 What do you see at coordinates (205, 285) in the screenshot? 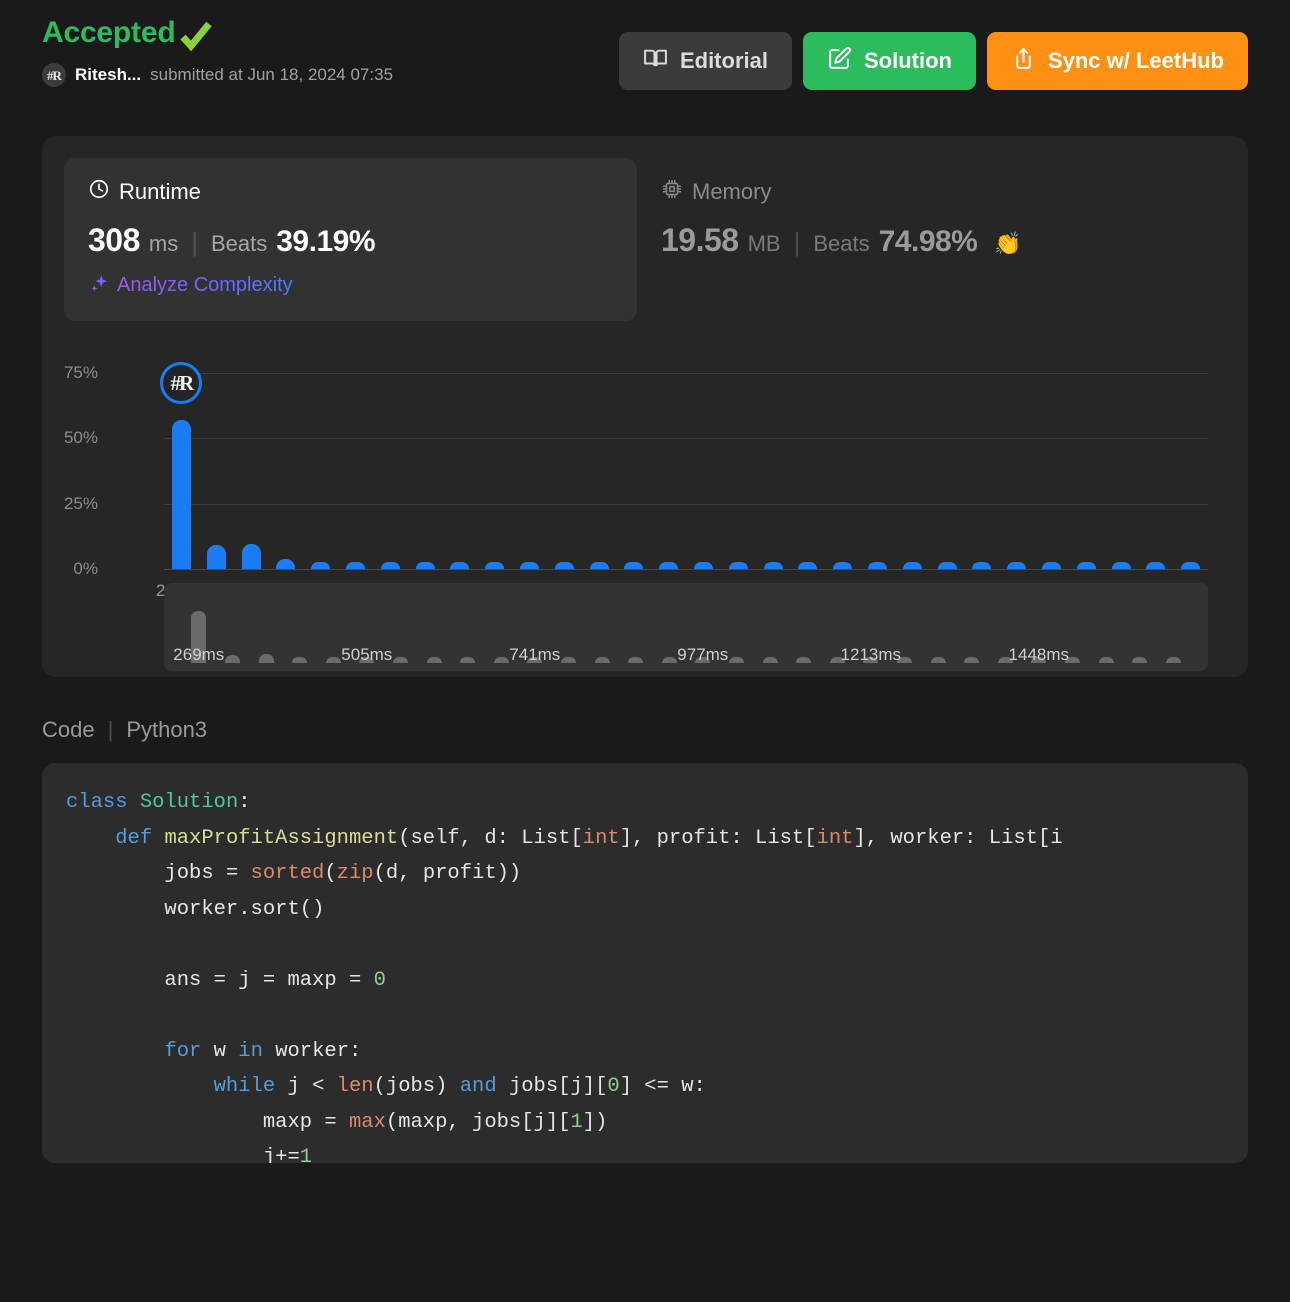
I see `analyze-complexity-label: Analyze Complexity` at bounding box center [205, 285].